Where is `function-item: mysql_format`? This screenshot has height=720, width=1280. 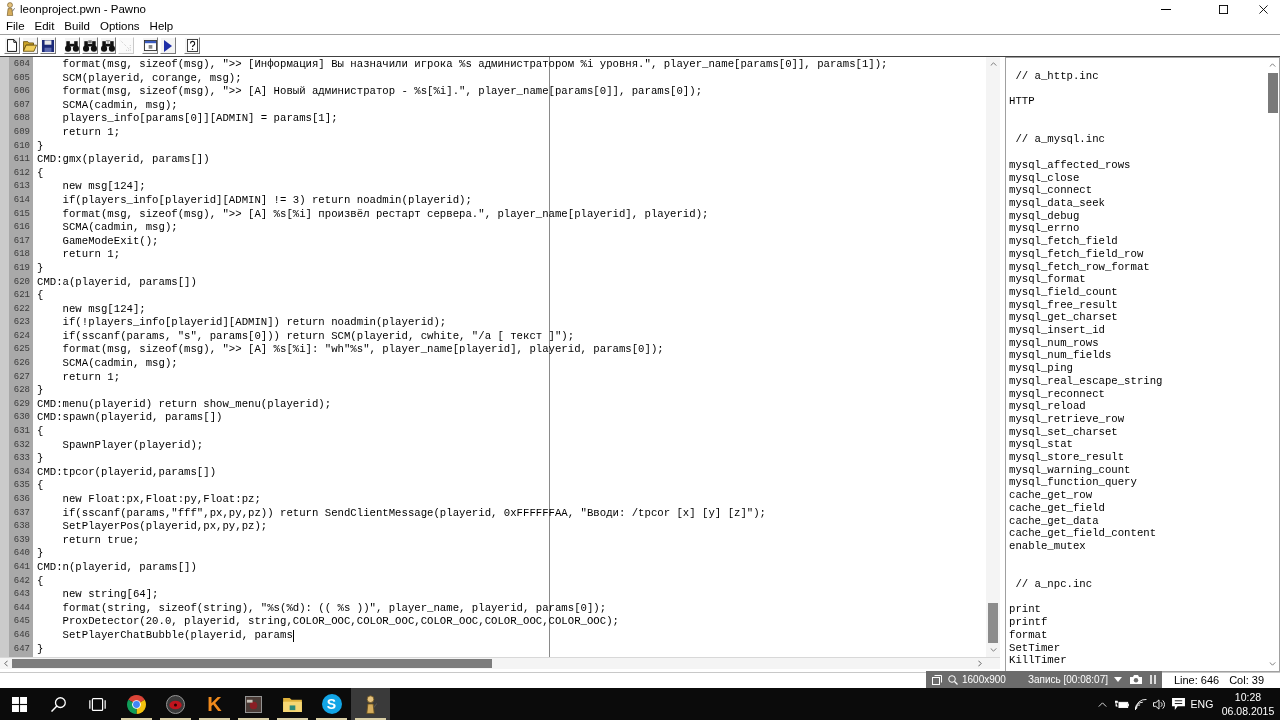 function-item: mysql_format is located at coordinates (1047, 279).